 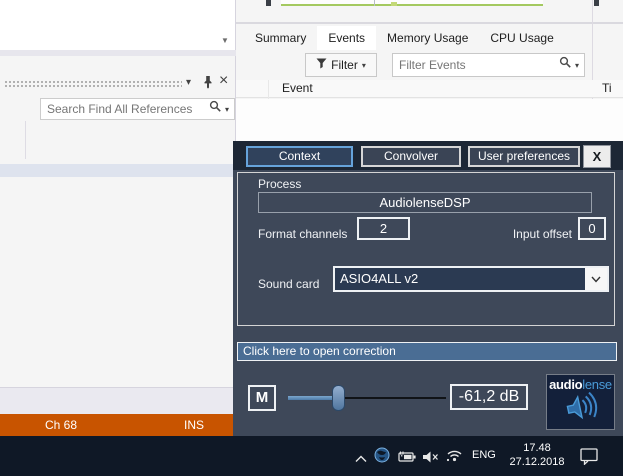 I want to click on chevron-down-icon, so click(x=596, y=279).